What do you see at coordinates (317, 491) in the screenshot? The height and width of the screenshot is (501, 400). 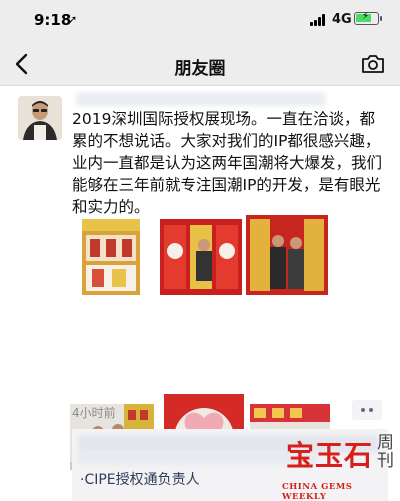 I see `watermark-sub: CHINA GEMS WEEKLY` at bounding box center [317, 491].